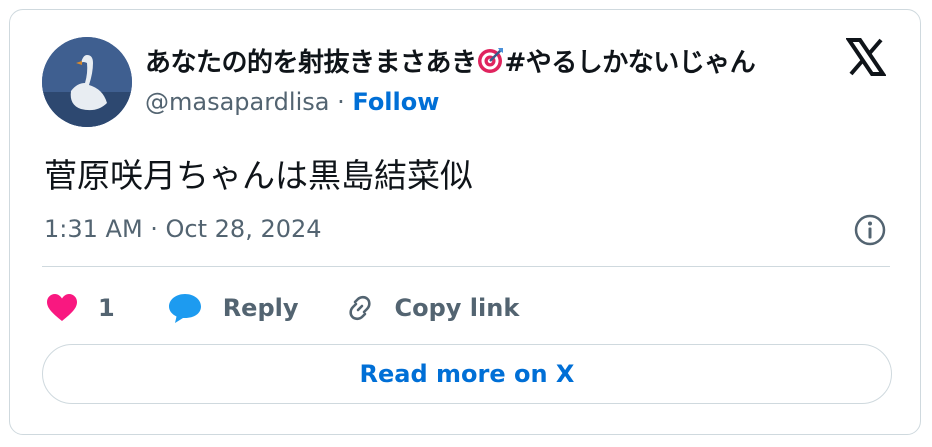 This screenshot has height=447, width=932. What do you see at coordinates (630, 63) in the screenshot?
I see `display-name-suffix: #やるしかないじゃん` at bounding box center [630, 63].